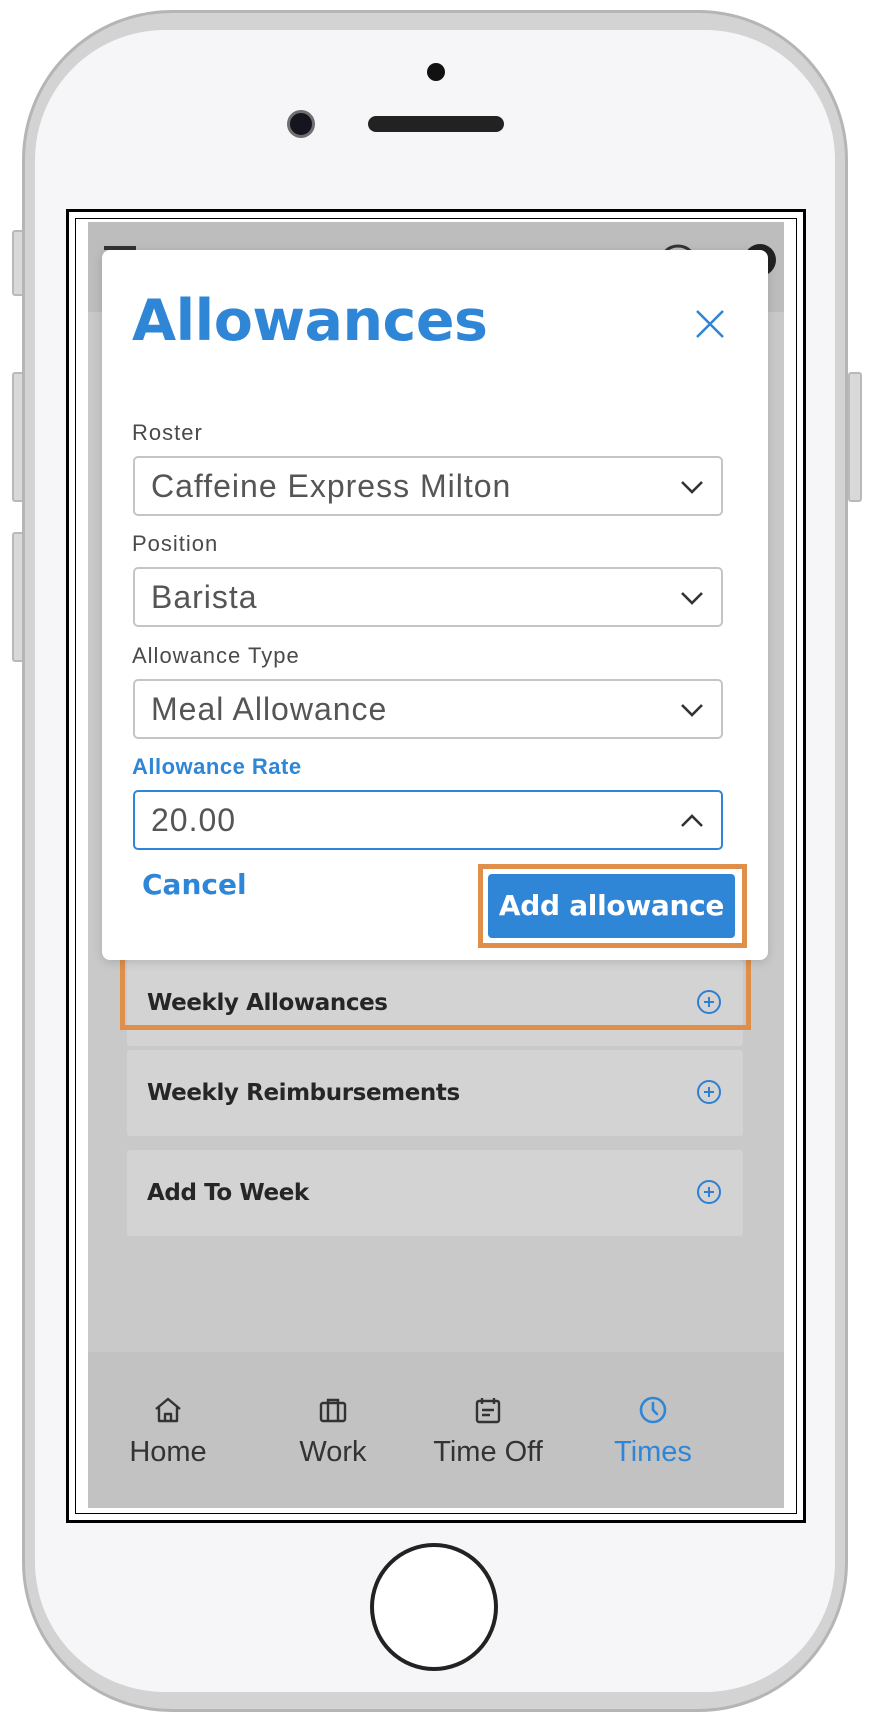  Describe the element at coordinates (204, 597) in the screenshot. I see `position-value: Barista` at that location.